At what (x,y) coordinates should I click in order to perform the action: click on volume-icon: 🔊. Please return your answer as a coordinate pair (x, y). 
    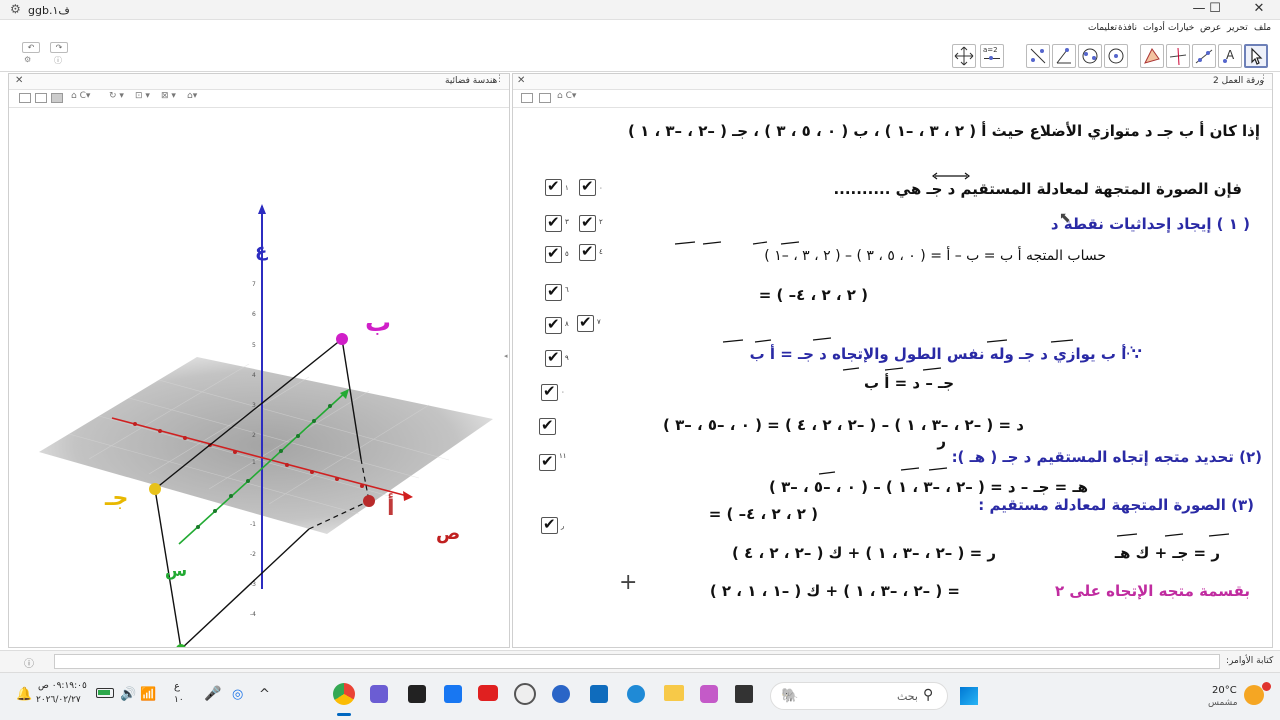
    Looking at the image, I should click on (128, 694).